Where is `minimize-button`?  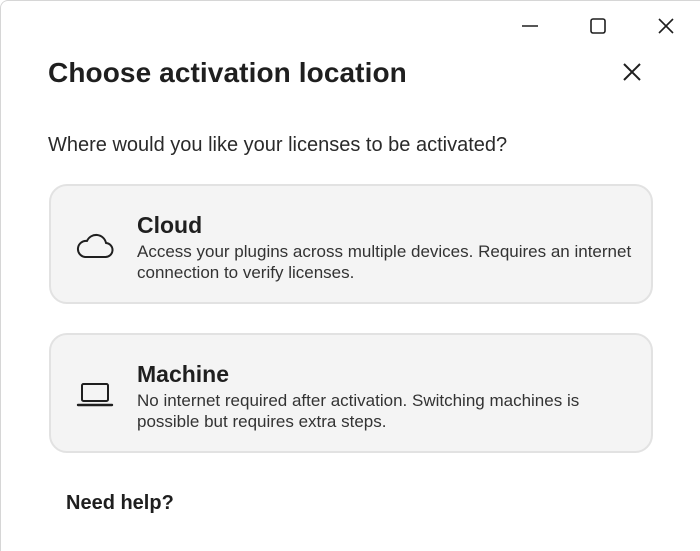
minimize-button is located at coordinates (530, 26).